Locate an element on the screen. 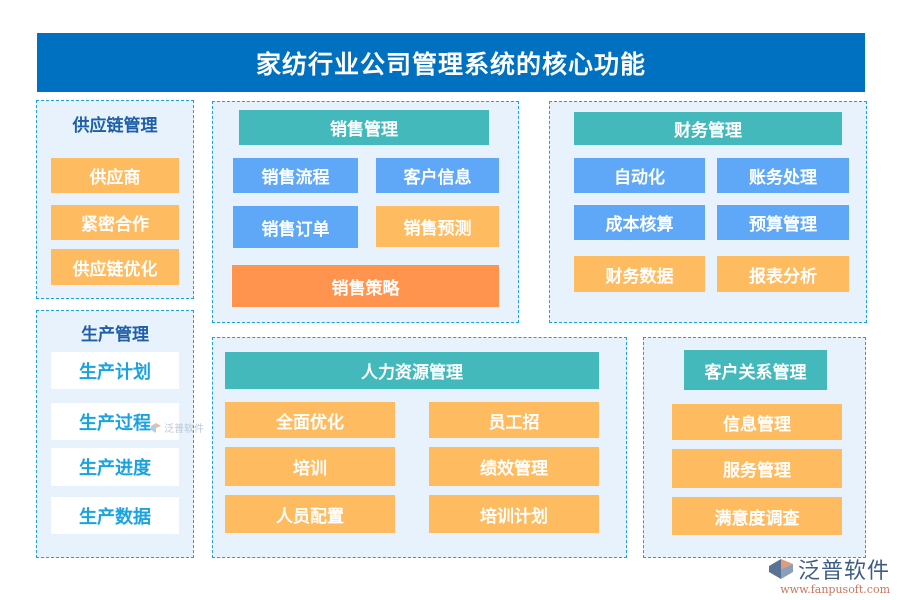 This screenshot has width=900, height=600. box-staffing: 人员配置 is located at coordinates (310, 514).